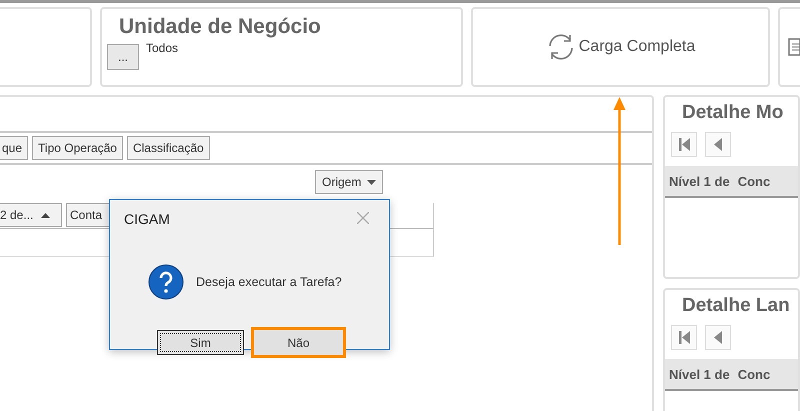  Describe the element at coordinates (269, 282) in the screenshot. I see `dialog-message: Deseja executar a Tarefa?` at that location.